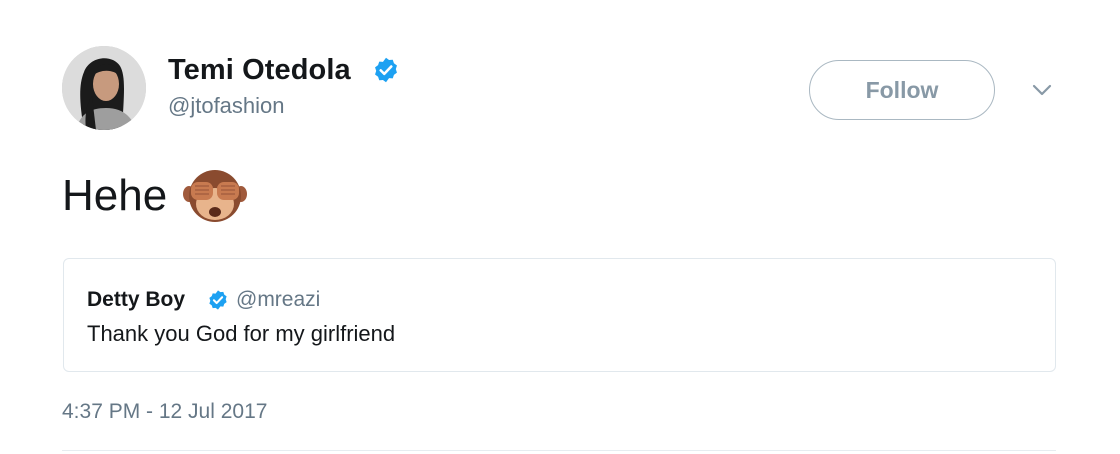 This screenshot has height=454, width=1120. Describe the element at coordinates (559, 450) in the screenshot. I see `divider` at that location.